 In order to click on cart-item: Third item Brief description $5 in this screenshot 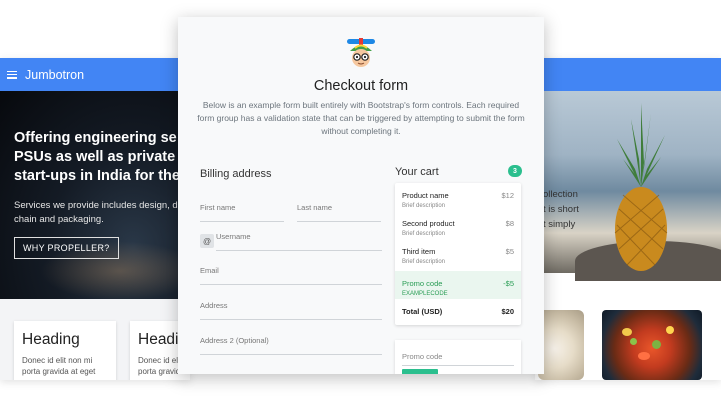, I will do `click(458, 253)`.